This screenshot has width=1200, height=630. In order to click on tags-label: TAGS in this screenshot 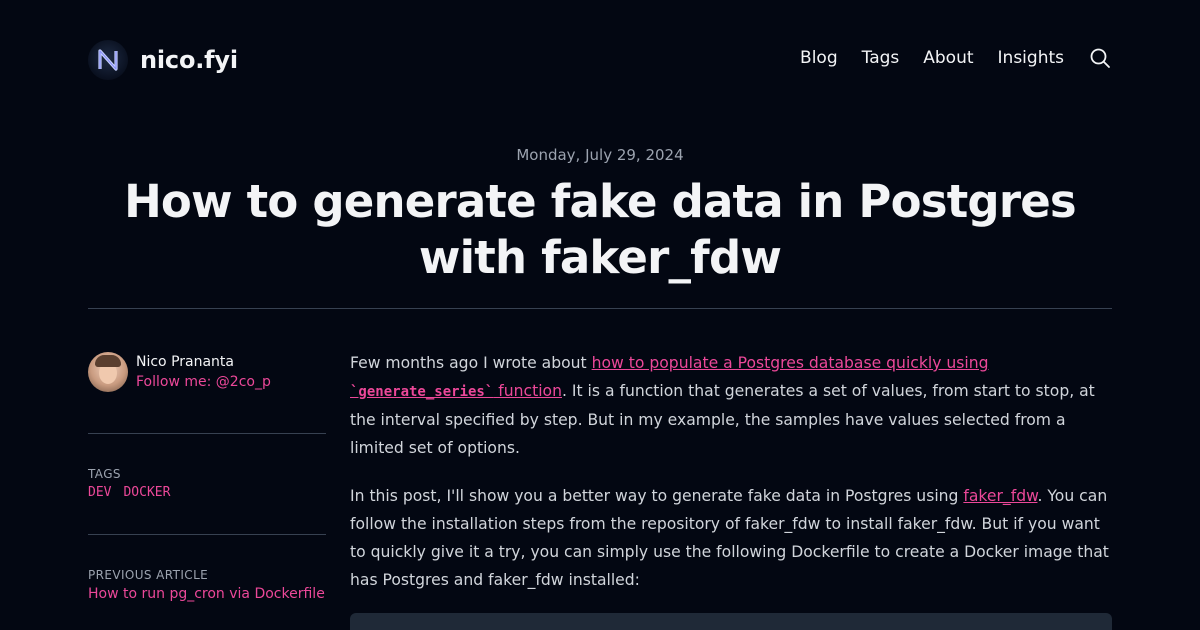, I will do `click(104, 474)`.